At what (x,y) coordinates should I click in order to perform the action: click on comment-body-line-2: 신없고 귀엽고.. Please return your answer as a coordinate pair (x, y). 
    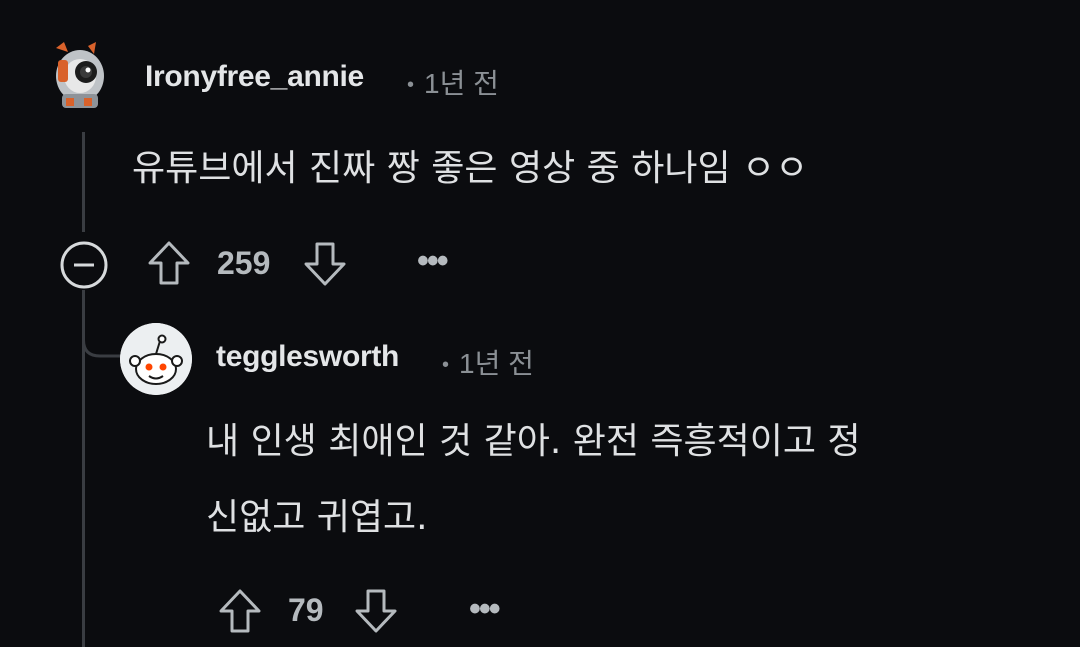
    Looking at the image, I should click on (317, 517).